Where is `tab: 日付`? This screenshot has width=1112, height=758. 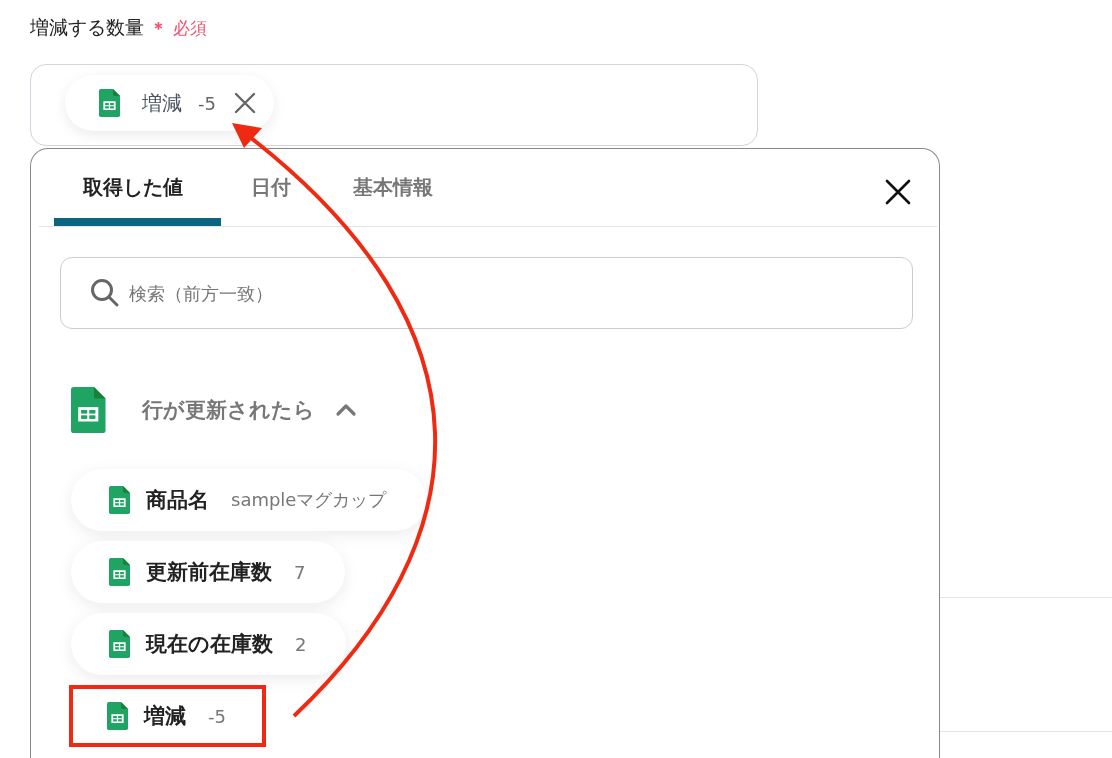 tab: 日付 is located at coordinates (302, 187).